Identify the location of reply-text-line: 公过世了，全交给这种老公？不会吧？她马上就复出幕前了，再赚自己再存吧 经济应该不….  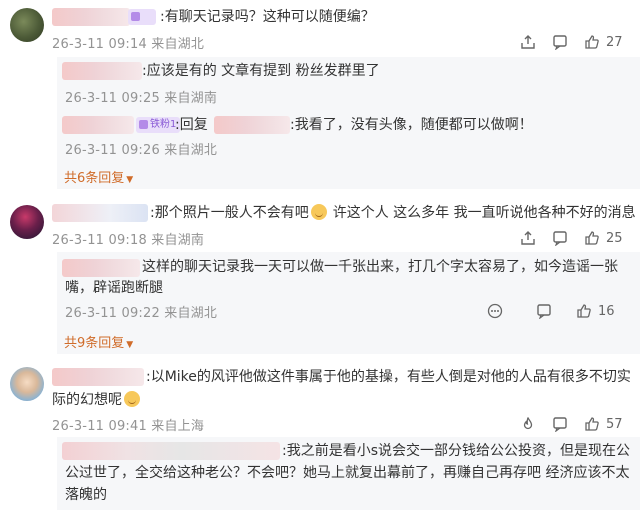
(347, 473).